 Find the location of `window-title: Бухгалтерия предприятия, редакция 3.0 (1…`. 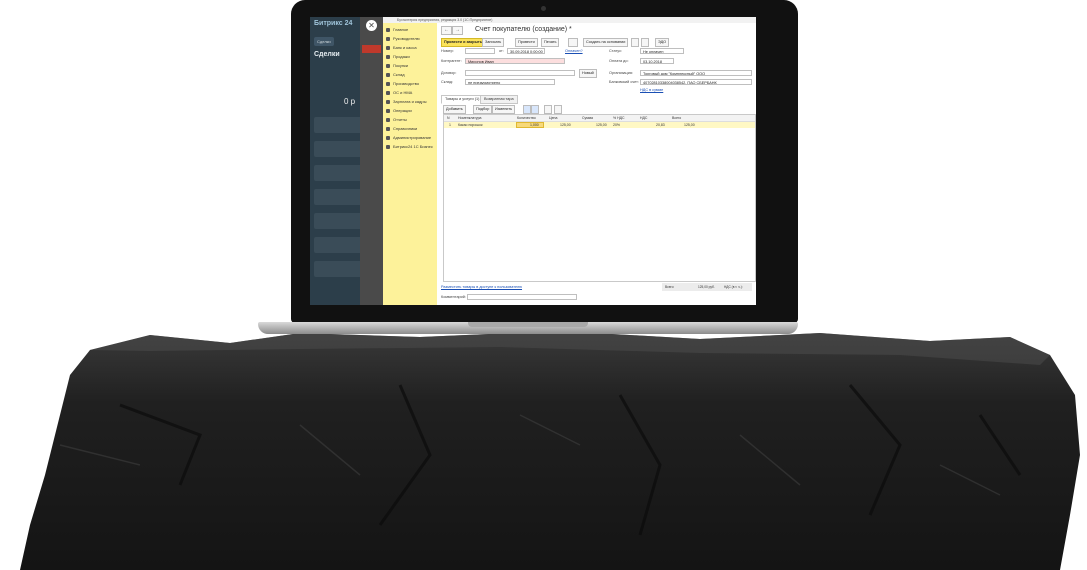

window-title: Бухгалтерия предприятия, редакция 3.0 (1… is located at coordinates (569, 20).